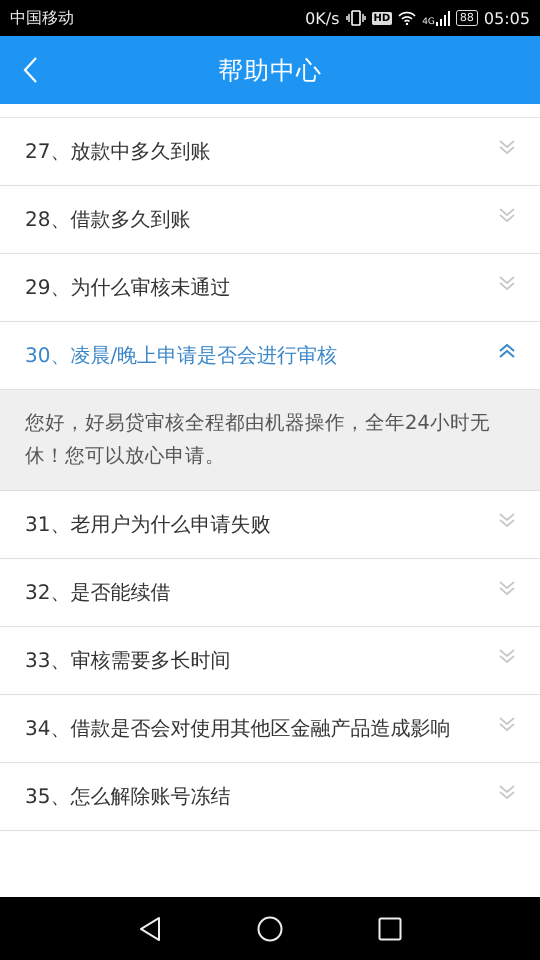 This screenshot has height=960, width=540. Describe the element at coordinates (443, 18) in the screenshot. I see `signal-icon` at that location.